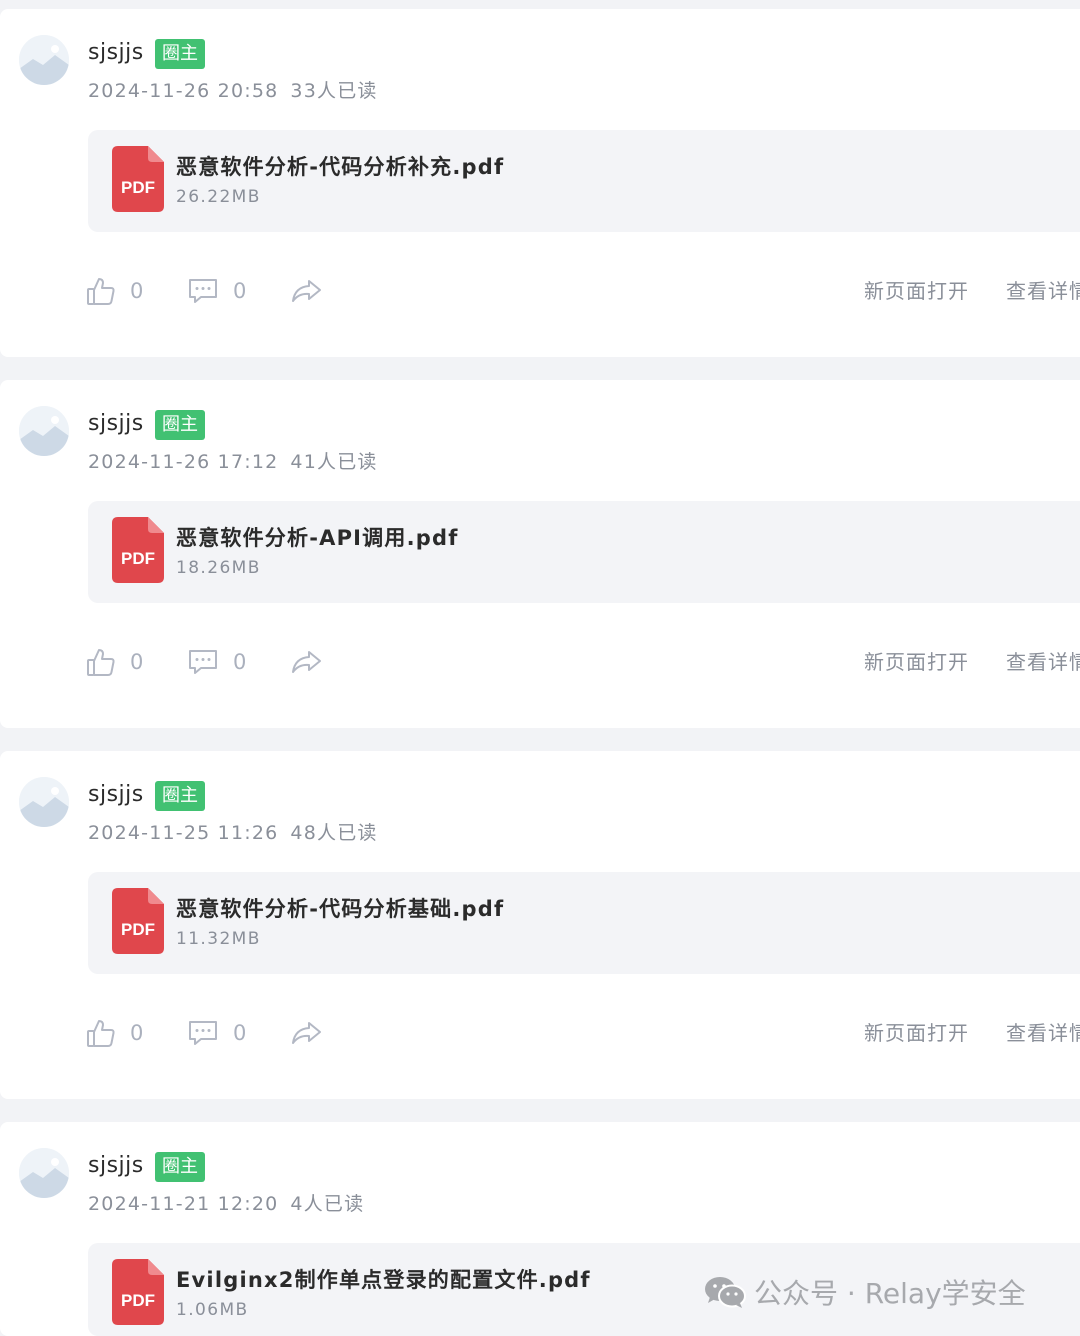 The image size is (1080, 1336). I want to click on file-attachment: PDF 恶意软件分析-代码分析基础.pdf 11.32MB, so click(584, 923).